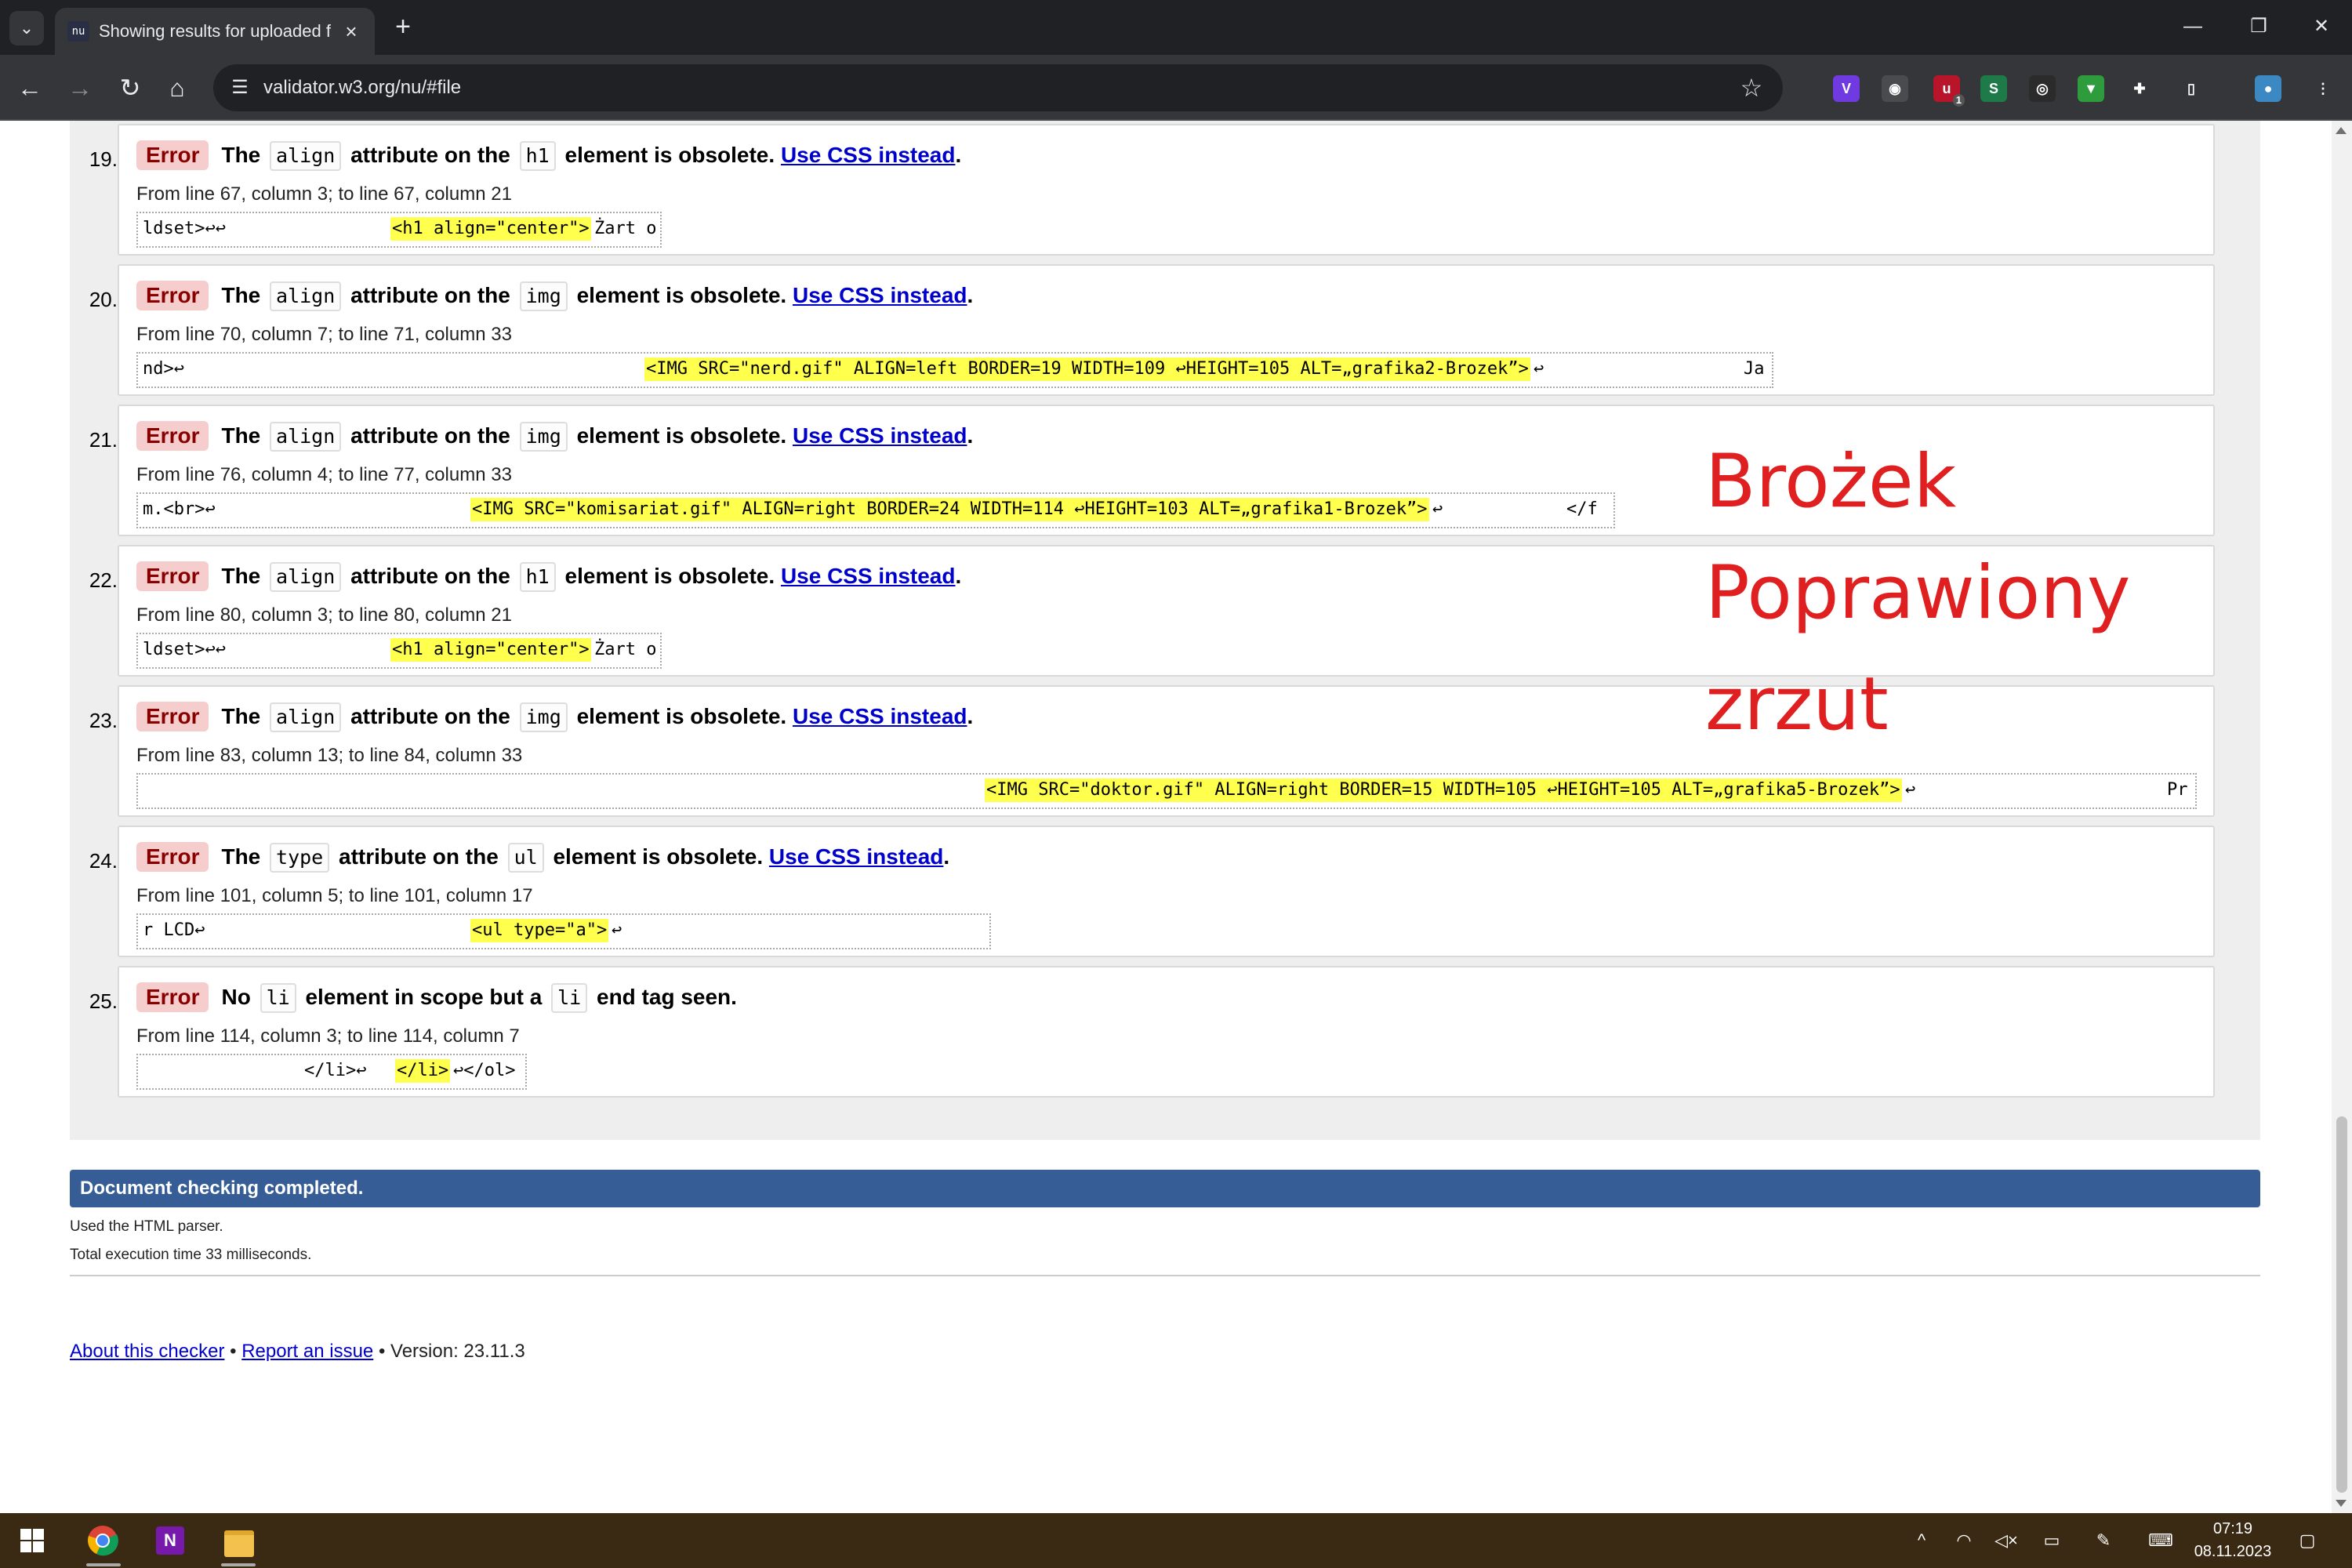 Image resolution: width=2352 pixels, height=1568 pixels. Describe the element at coordinates (2341, 1304) in the screenshot. I see `scroll-thumb` at that location.